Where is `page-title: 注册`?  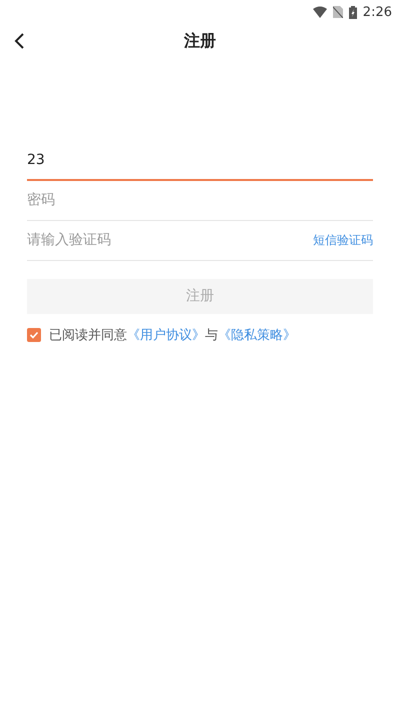 page-title: 注册 is located at coordinates (200, 41).